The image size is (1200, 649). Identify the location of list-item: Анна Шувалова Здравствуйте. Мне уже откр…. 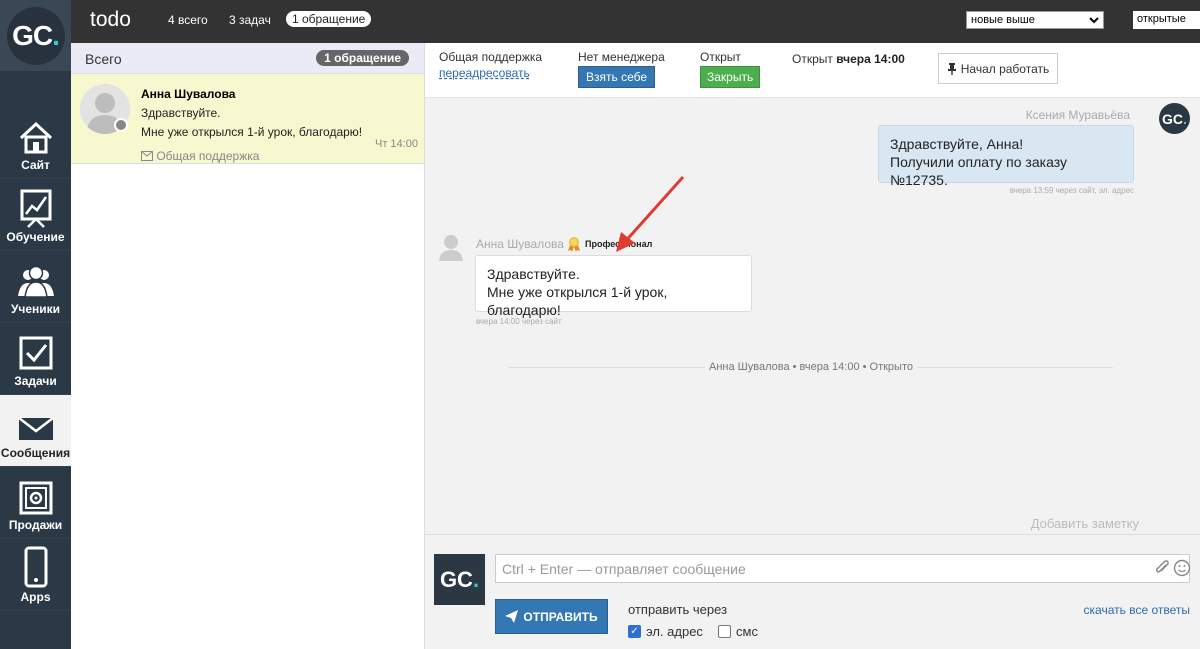
(247, 119).